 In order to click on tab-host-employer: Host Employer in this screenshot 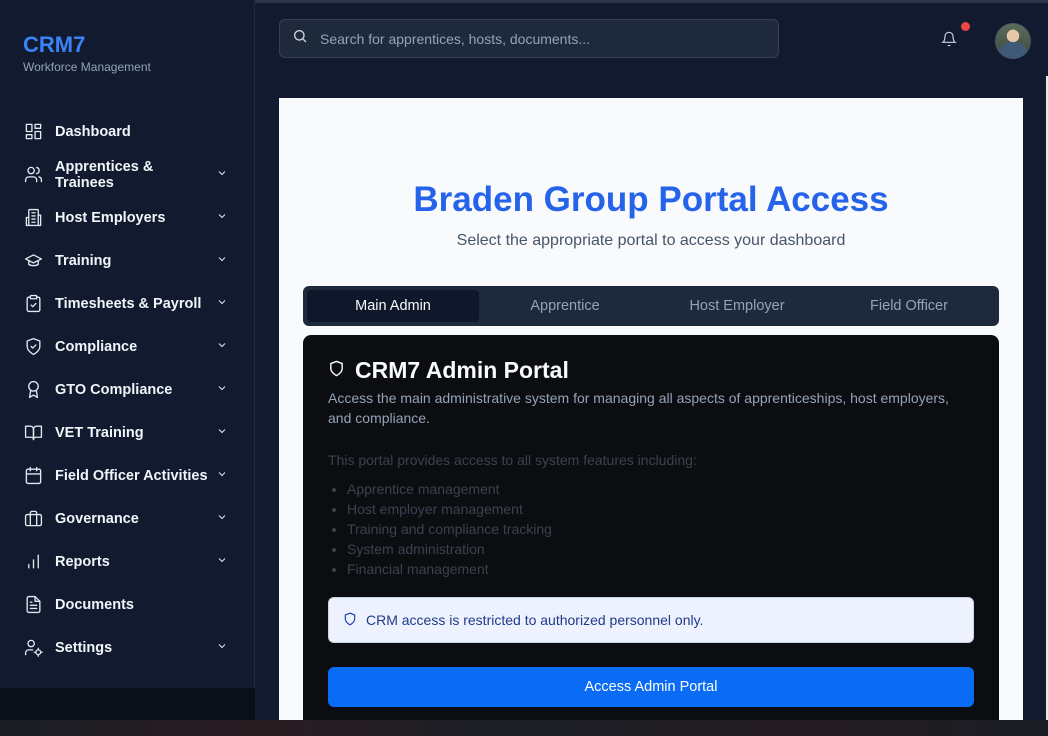, I will do `click(737, 306)`.